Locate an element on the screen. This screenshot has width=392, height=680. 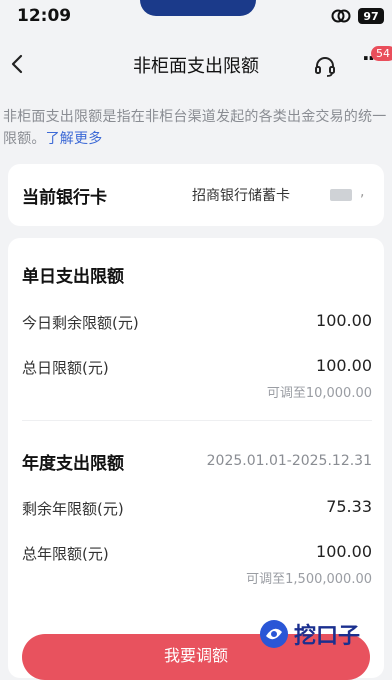
card-number-tail: , is located at coordinates (362, 192).